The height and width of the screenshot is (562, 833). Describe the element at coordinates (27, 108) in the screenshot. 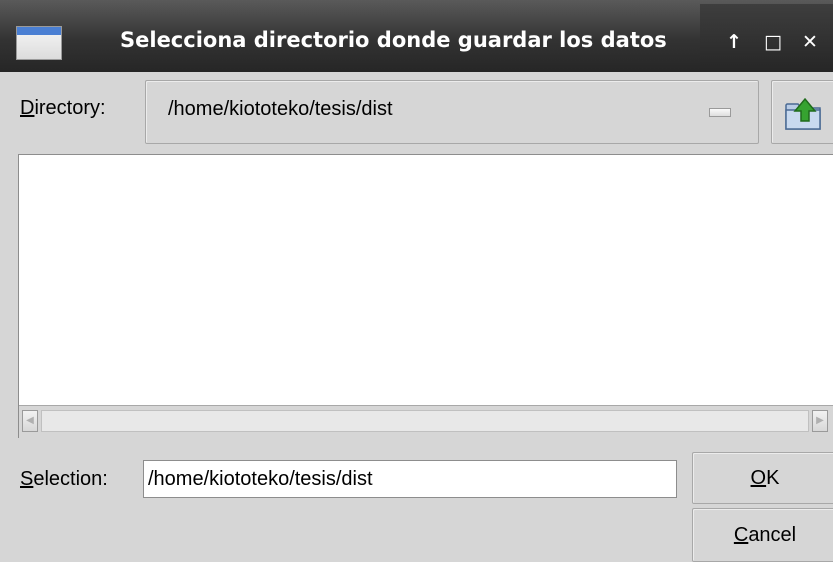

I see `directory-label-mnemonic: D` at that location.